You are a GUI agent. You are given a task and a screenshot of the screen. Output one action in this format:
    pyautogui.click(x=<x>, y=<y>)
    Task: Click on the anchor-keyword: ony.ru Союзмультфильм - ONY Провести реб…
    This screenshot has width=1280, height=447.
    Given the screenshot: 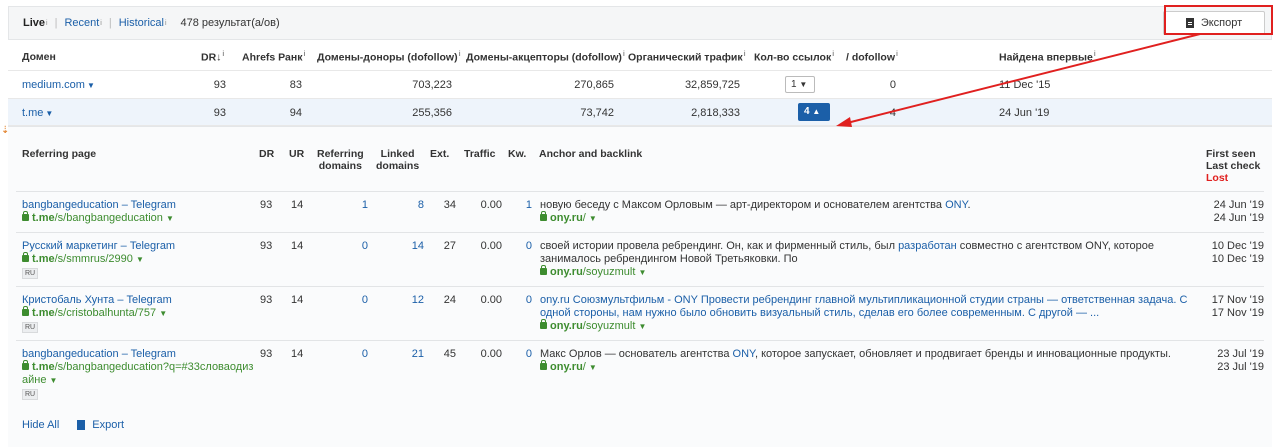 What is the action you would take?
    pyautogui.click(x=863, y=306)
    